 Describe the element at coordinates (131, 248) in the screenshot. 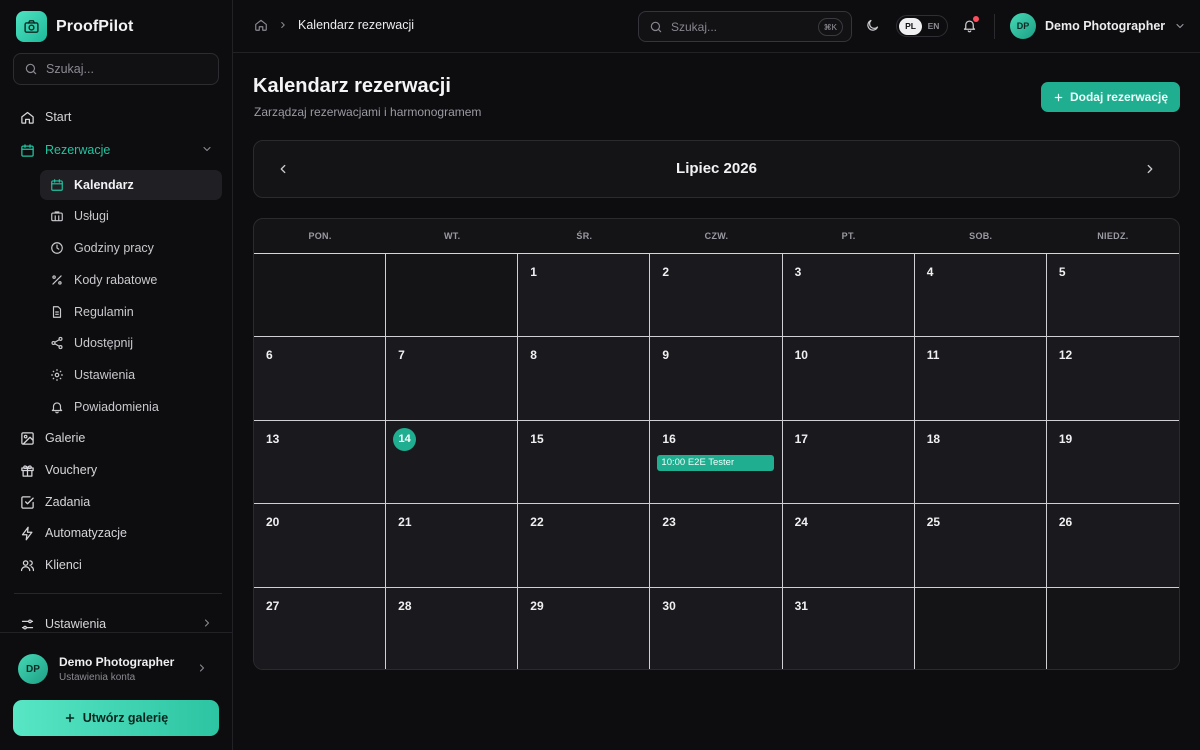

I see `sidebar-subitem-godziny-pracy: Godziny pracy` at that location.